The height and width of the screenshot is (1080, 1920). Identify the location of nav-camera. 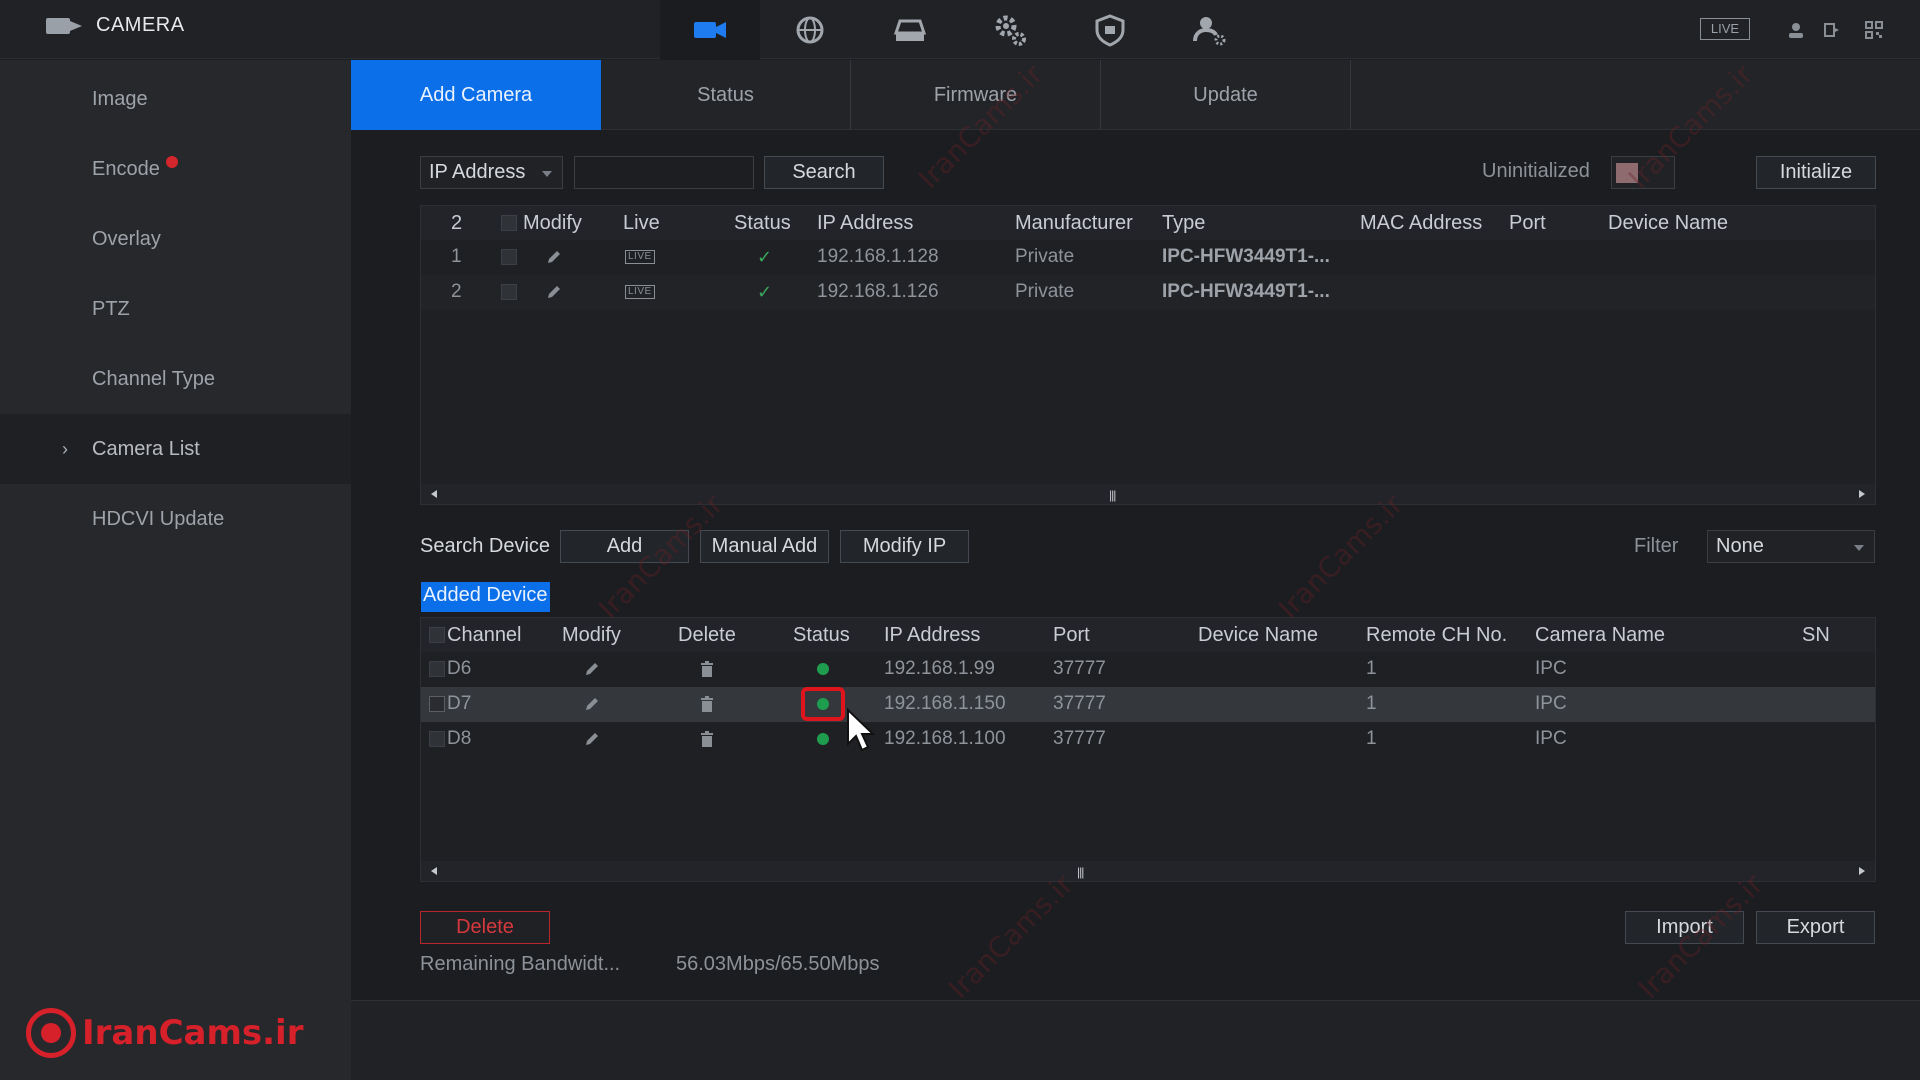
(710, 29).